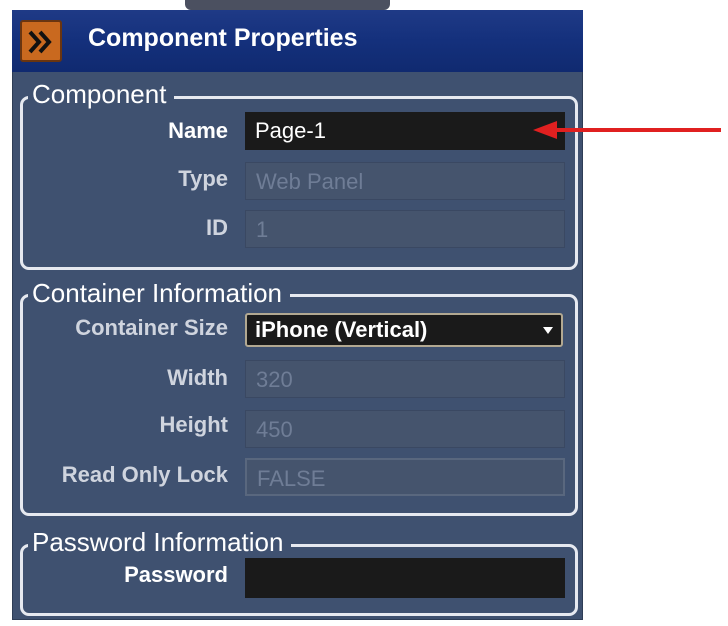  What do you see at coordinates (144, 474) in the screenshot?
I see `read-only-lock-label: Read Only Lock` at bounding box center [144, 474].